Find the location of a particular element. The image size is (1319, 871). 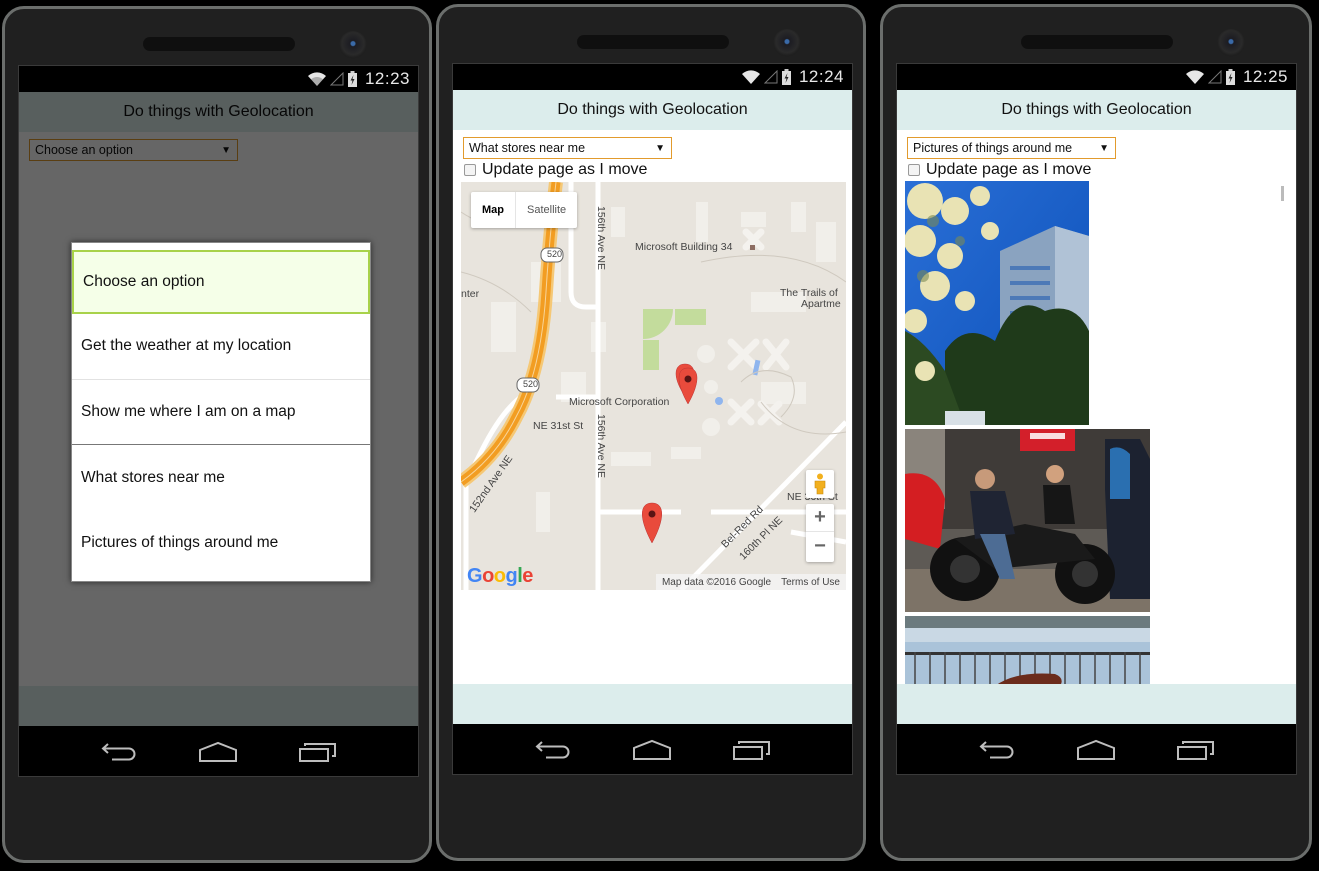

terms-of-use-link: Terms of Use is located at coordinates (810, 582).